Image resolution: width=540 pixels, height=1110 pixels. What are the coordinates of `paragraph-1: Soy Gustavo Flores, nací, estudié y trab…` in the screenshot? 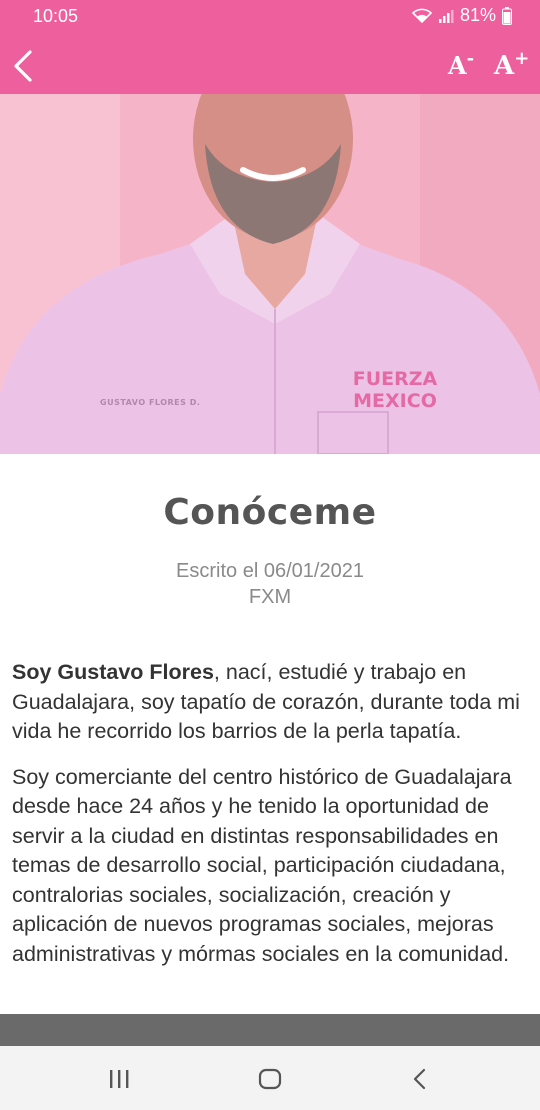 It's located at (270, 702).